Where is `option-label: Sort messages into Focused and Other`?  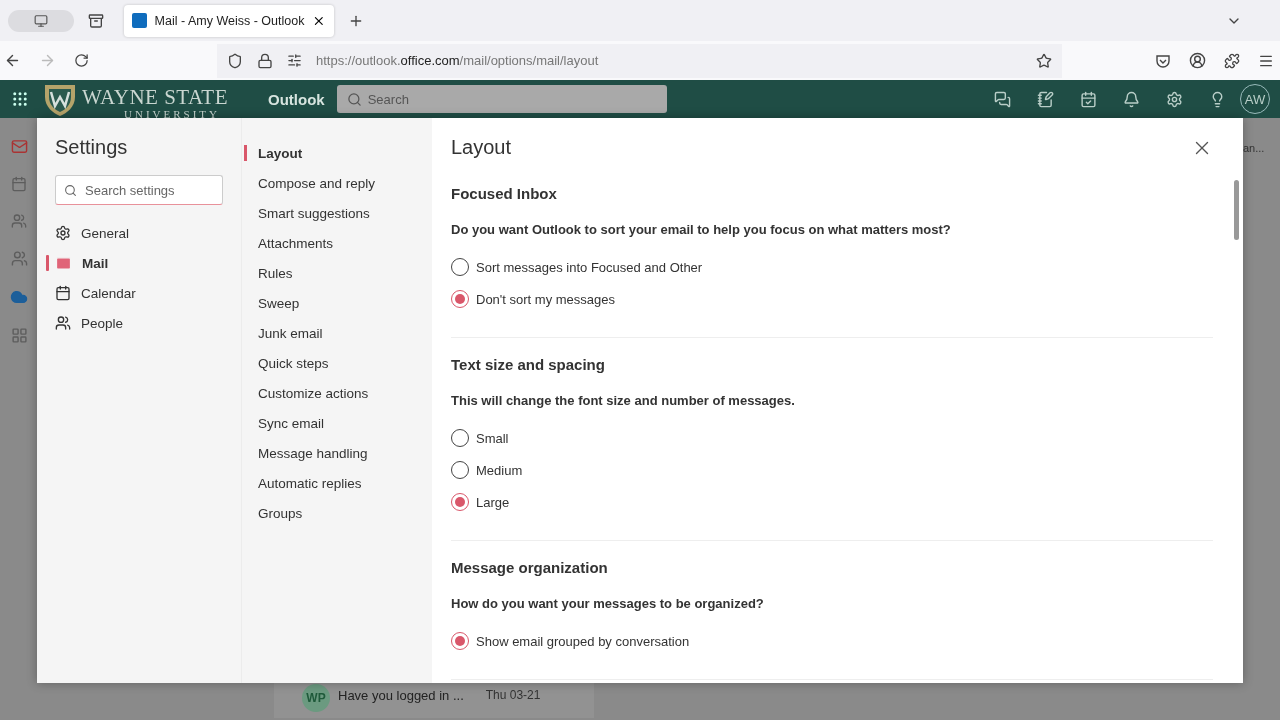
option-label: Sort messages into Focused and Other is located at coordinates (589, 267).